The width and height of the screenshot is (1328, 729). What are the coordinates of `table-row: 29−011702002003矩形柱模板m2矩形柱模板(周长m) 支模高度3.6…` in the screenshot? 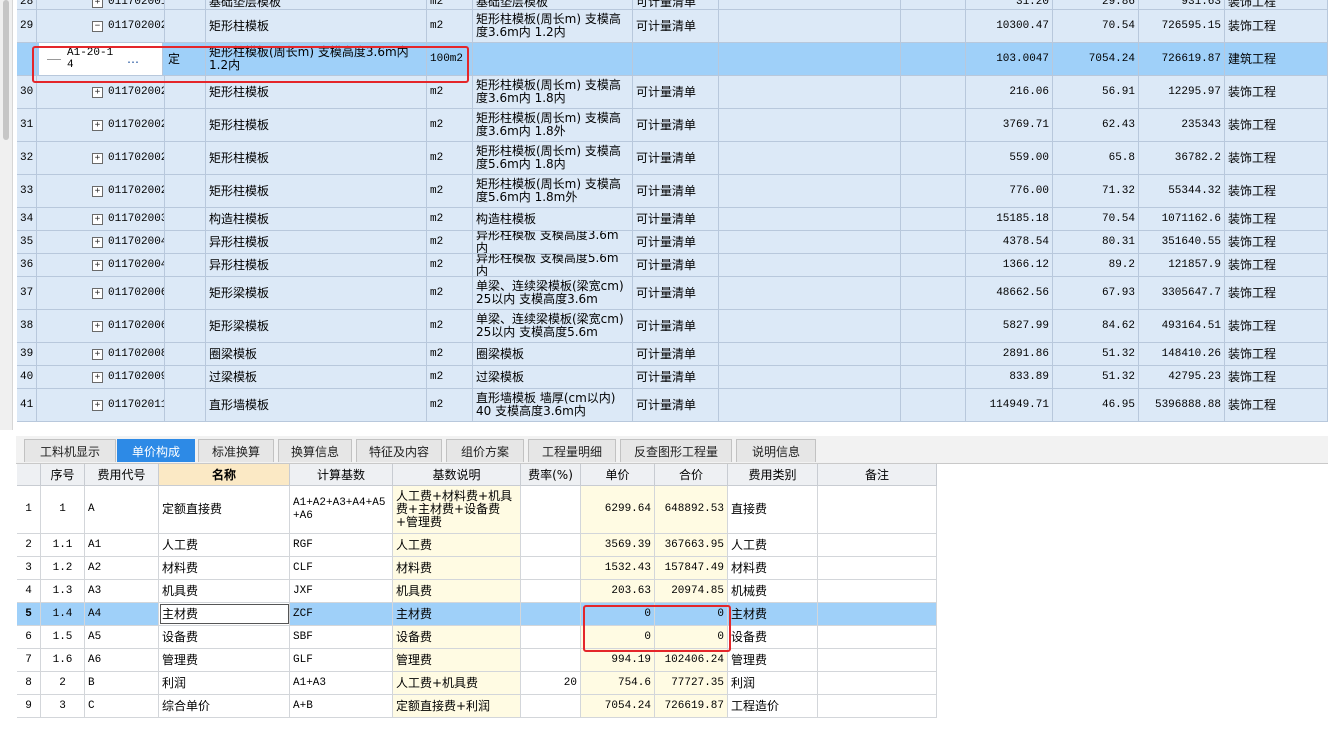 It's located at (672, 26).